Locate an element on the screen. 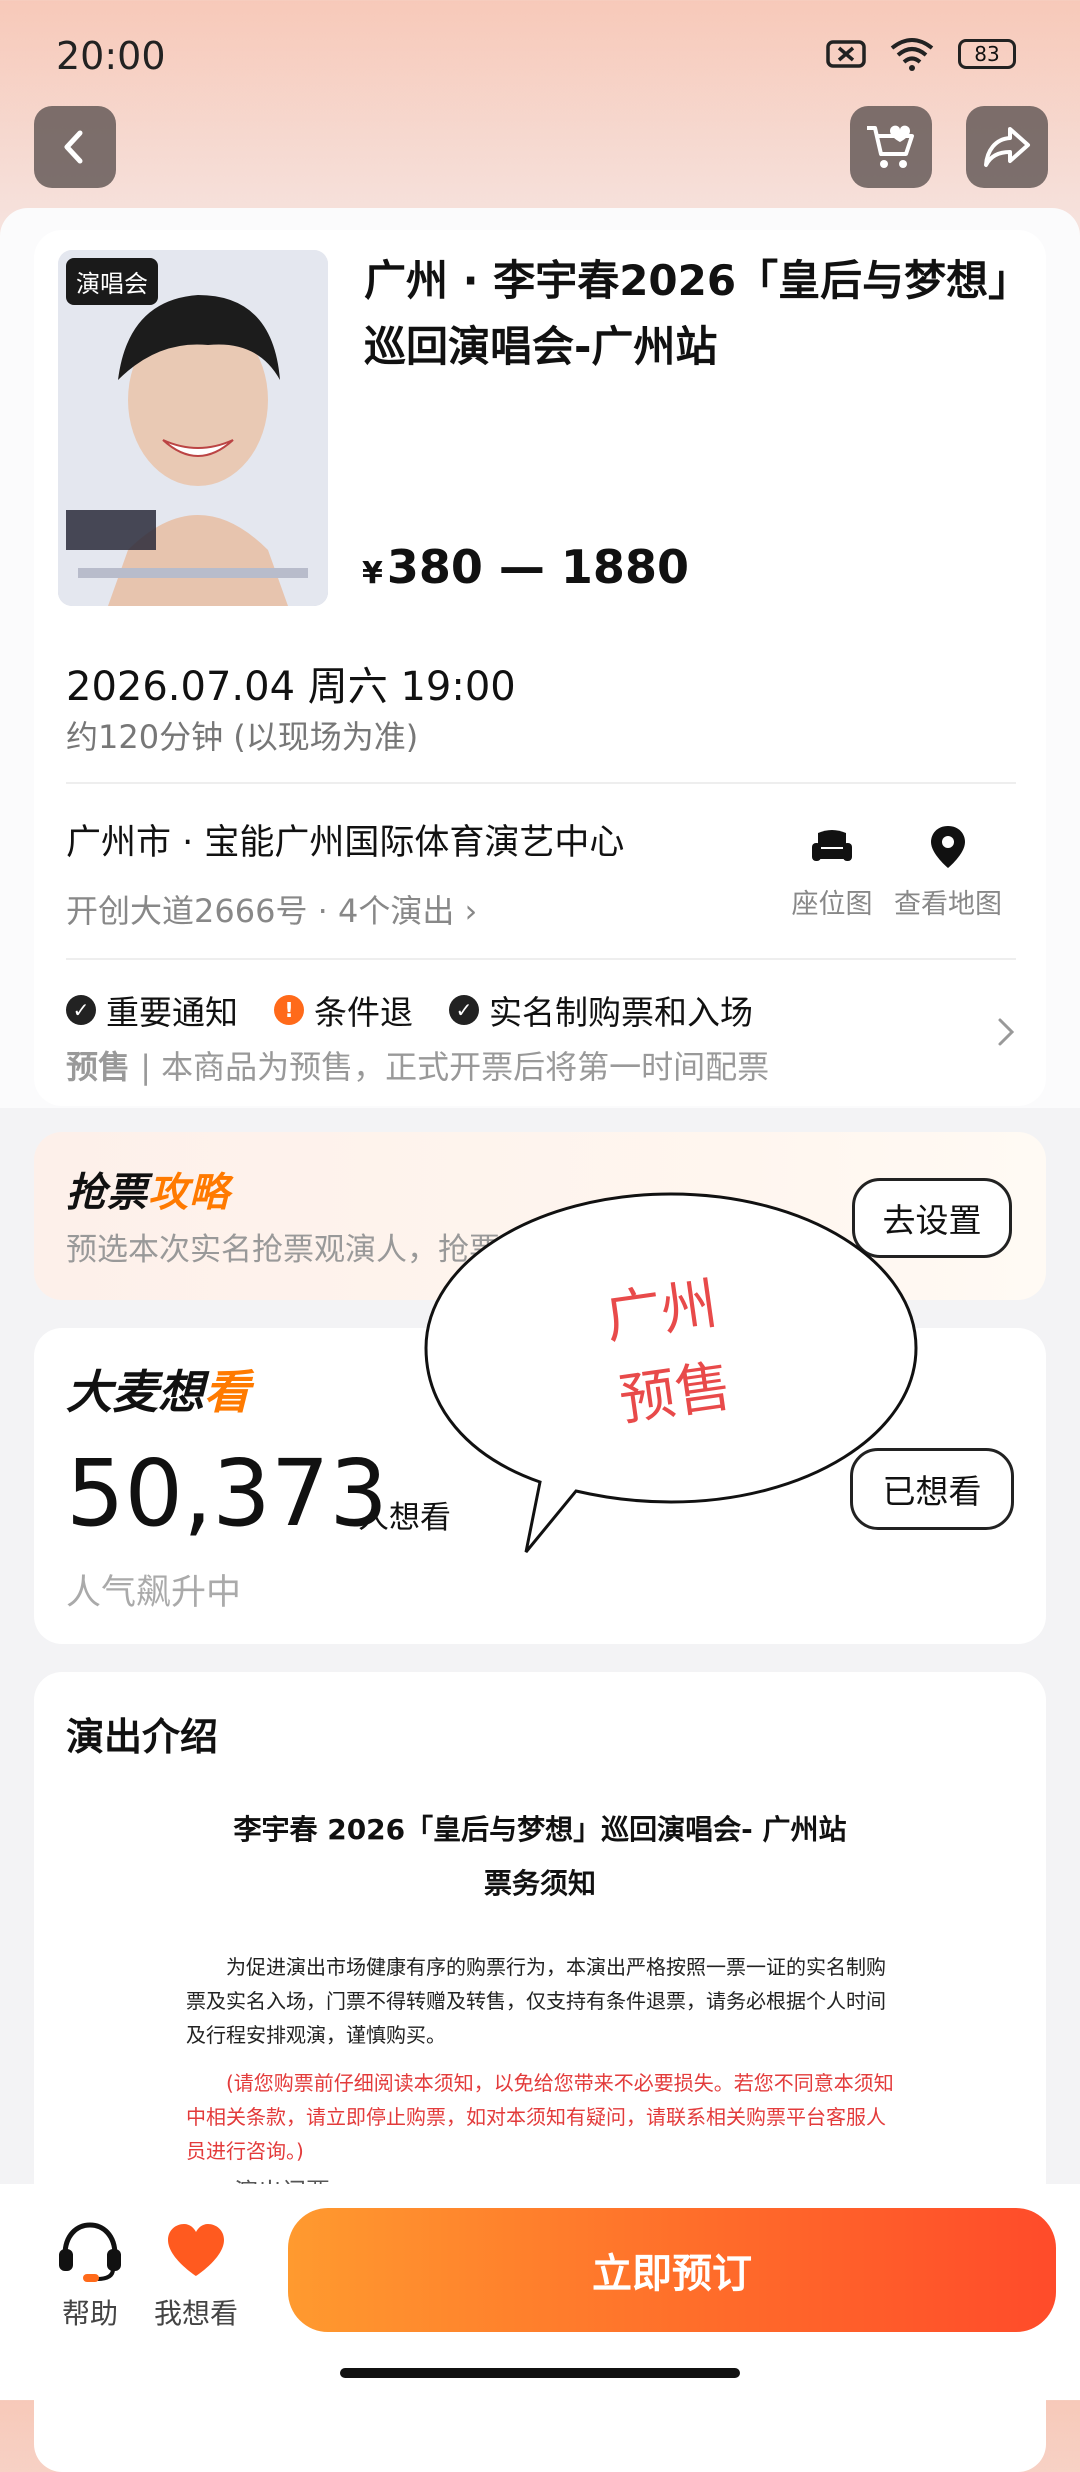  guide-title: 抢票攻略 is located at coordinates (148, 1189).